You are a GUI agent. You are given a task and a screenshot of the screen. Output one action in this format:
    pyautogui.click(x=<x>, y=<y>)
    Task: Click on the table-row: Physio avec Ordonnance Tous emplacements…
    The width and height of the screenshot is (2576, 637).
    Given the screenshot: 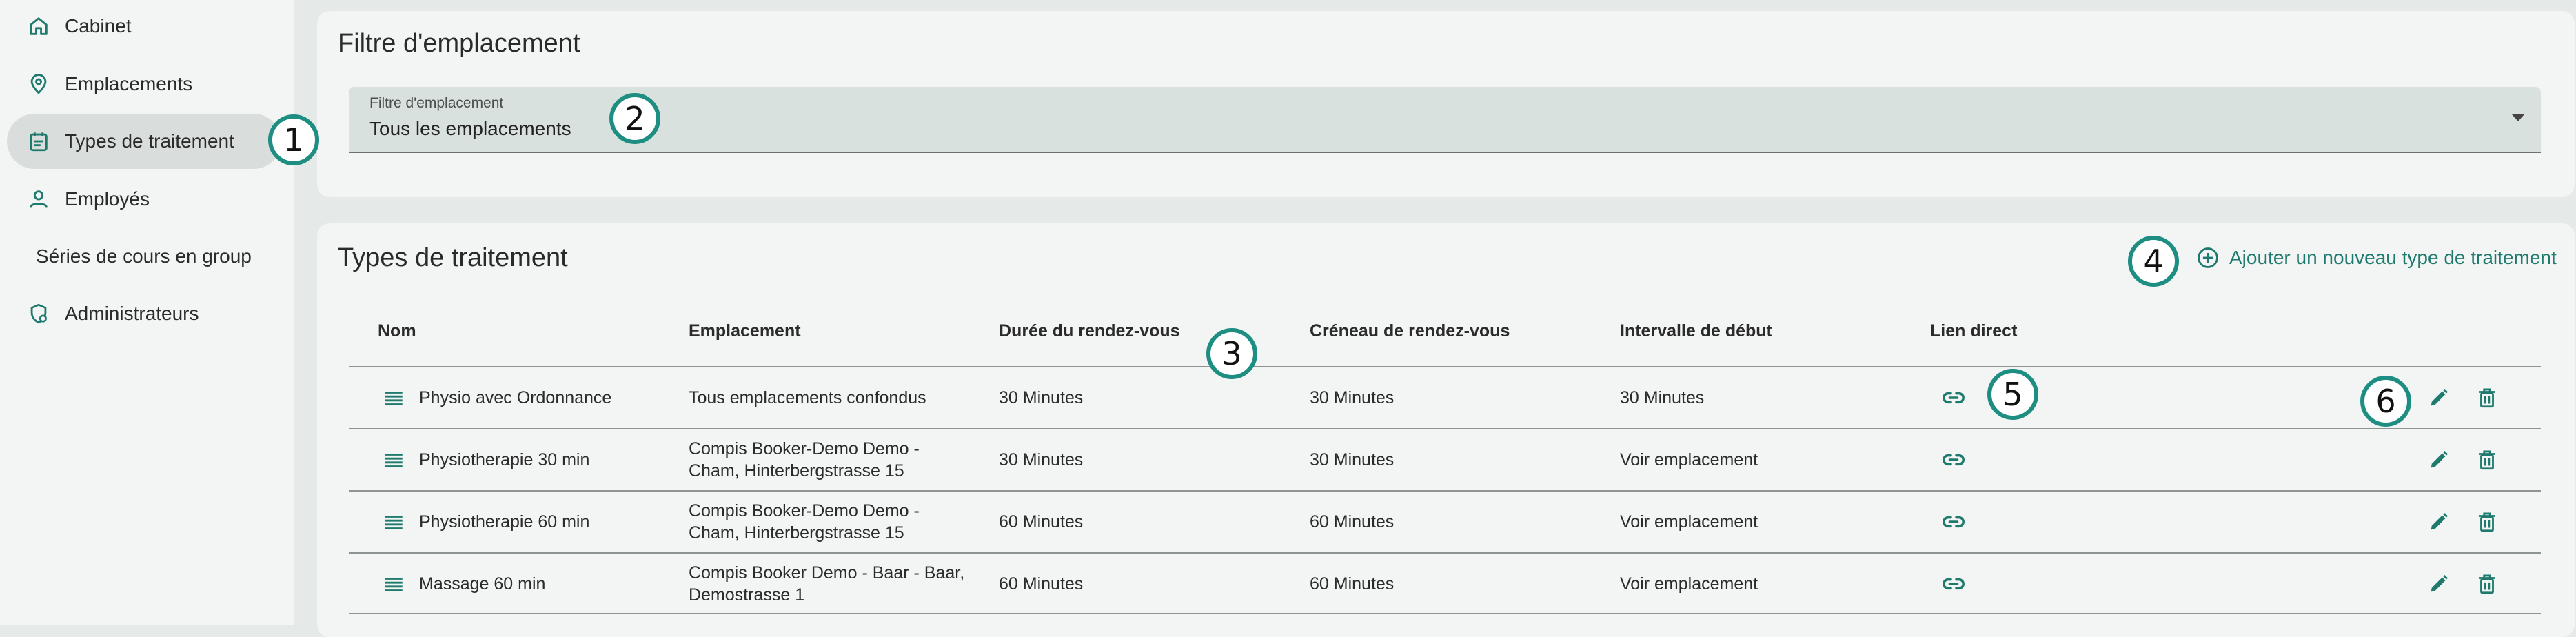 What is the action you would take?
    pyautogui.click(x=1445, y=397)
    